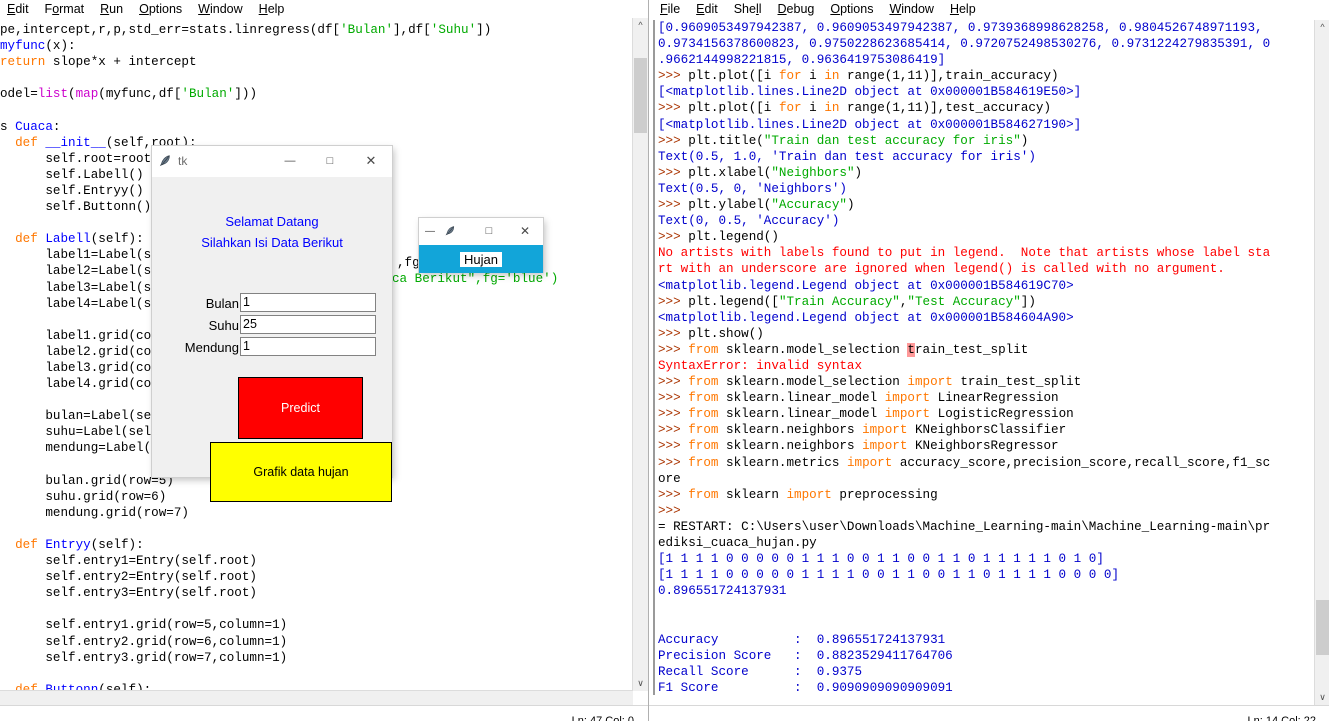  I want to click on code-line: Text(0, 0.5, 'Accuracy'), so click(749, 221).